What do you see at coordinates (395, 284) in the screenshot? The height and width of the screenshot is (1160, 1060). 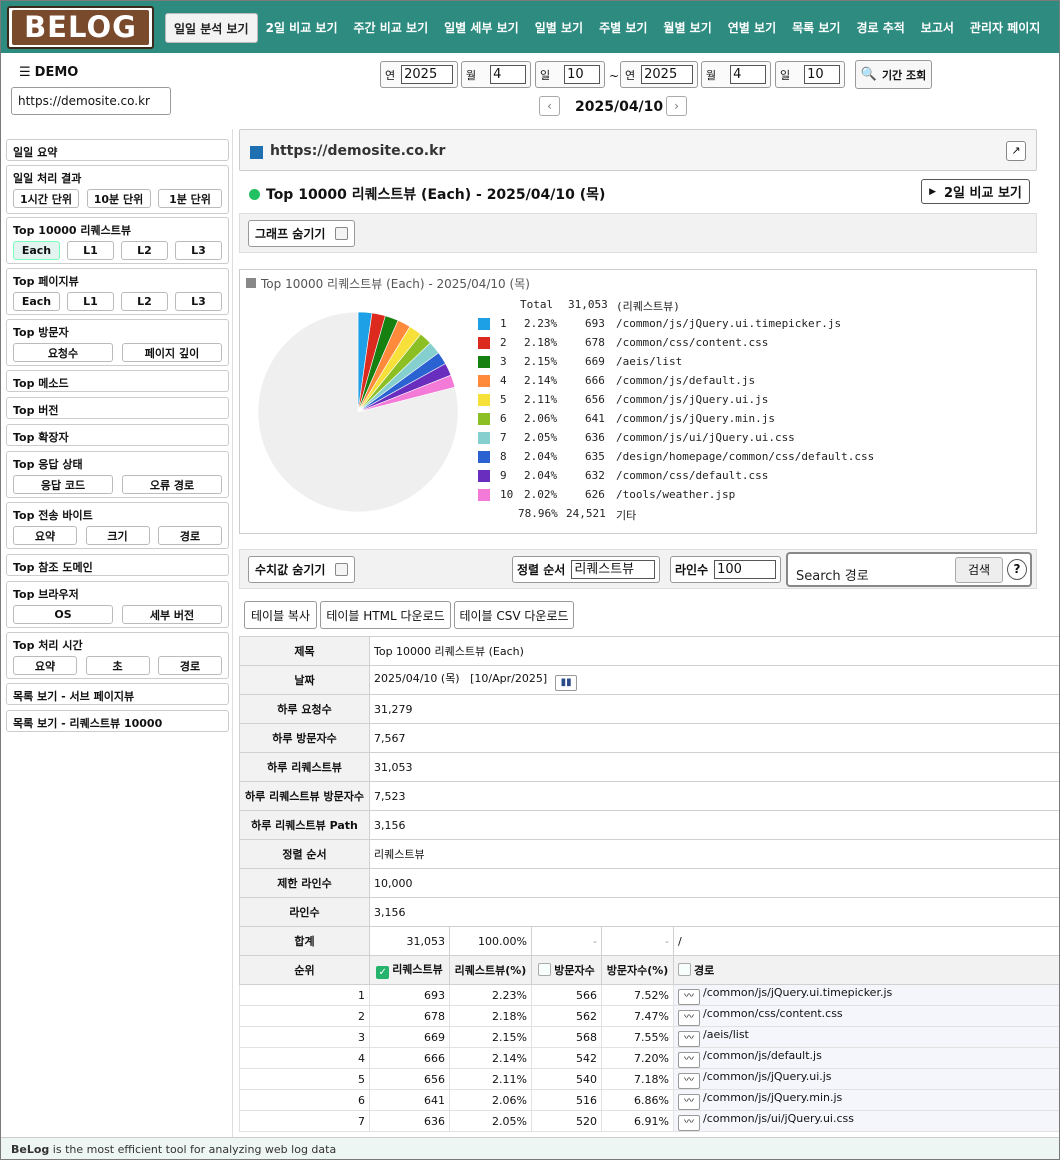 I see `chart-title: Top 10000 리퀘스트뷰 (Each) - 2025/04/10 (목)` at bounding box center [395, 284].